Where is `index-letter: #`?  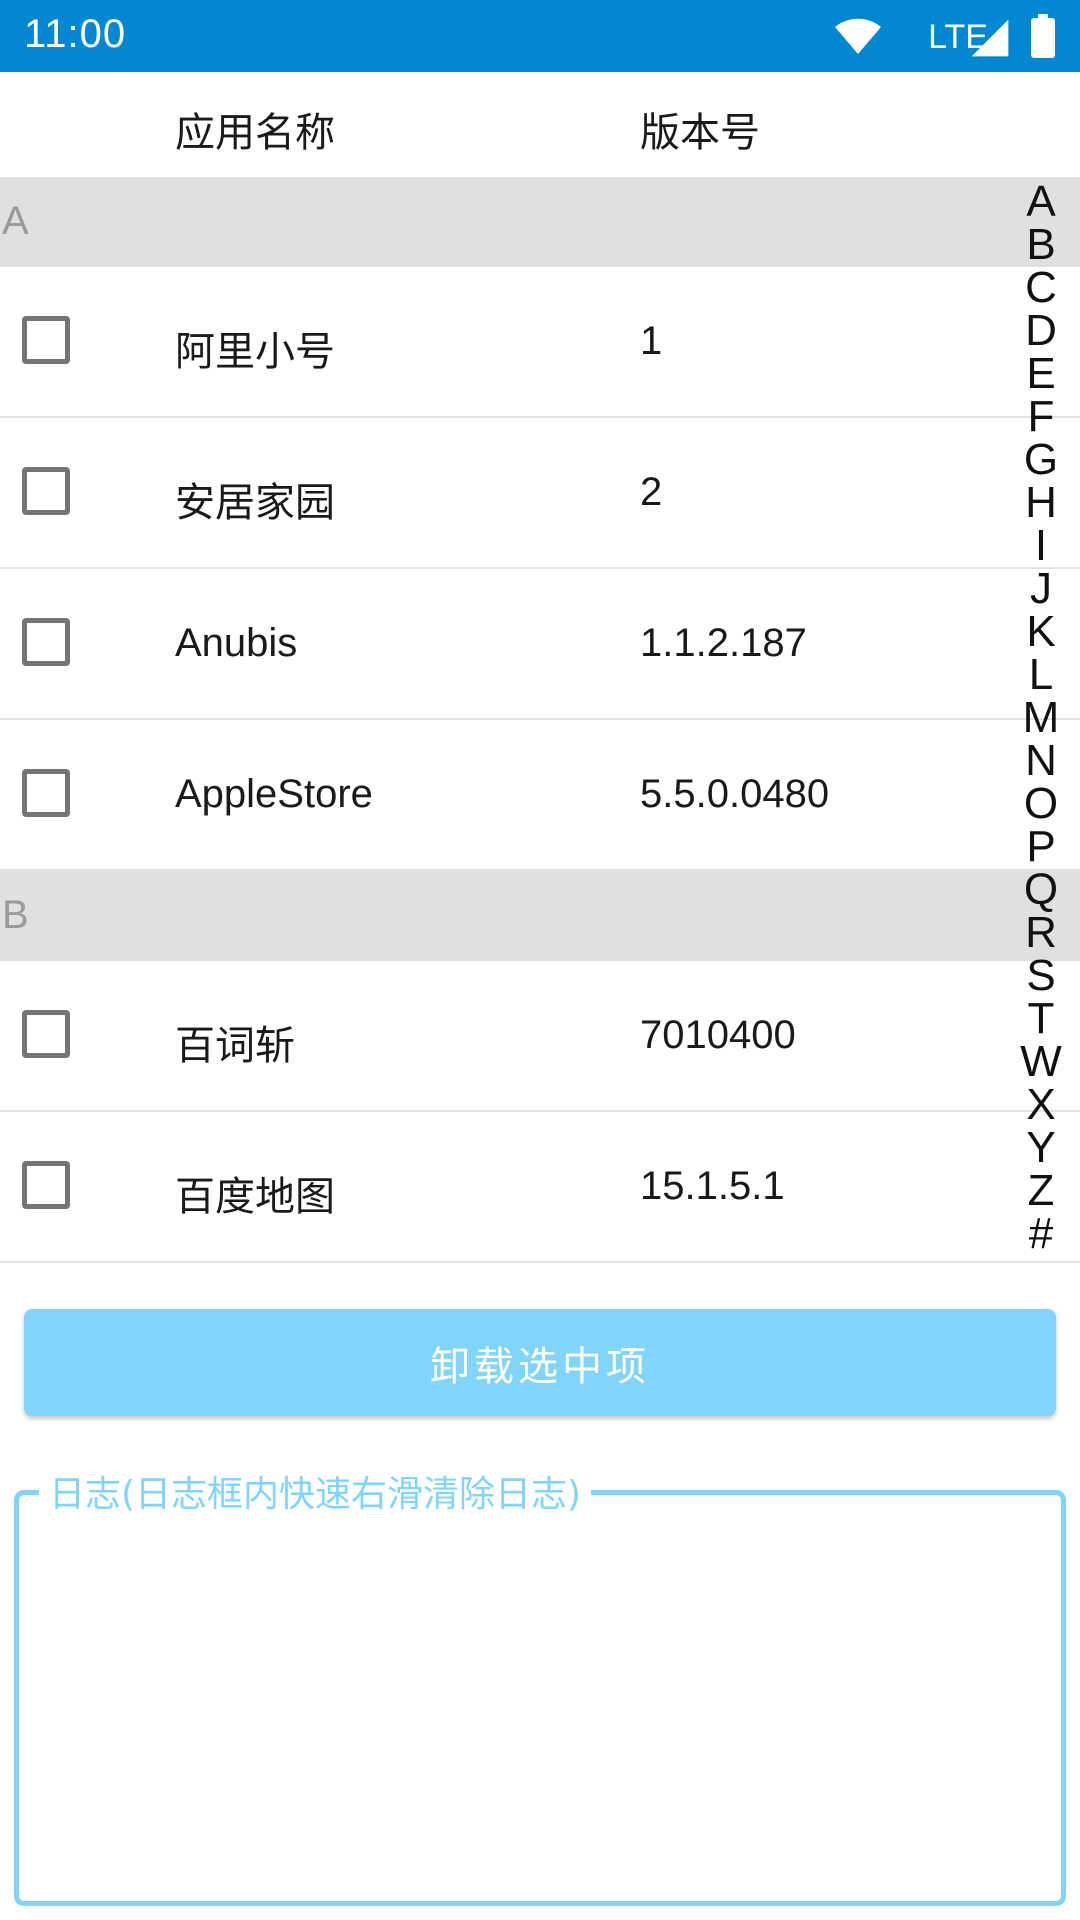
index-letter: # is located at coordinates (1041, 1234).